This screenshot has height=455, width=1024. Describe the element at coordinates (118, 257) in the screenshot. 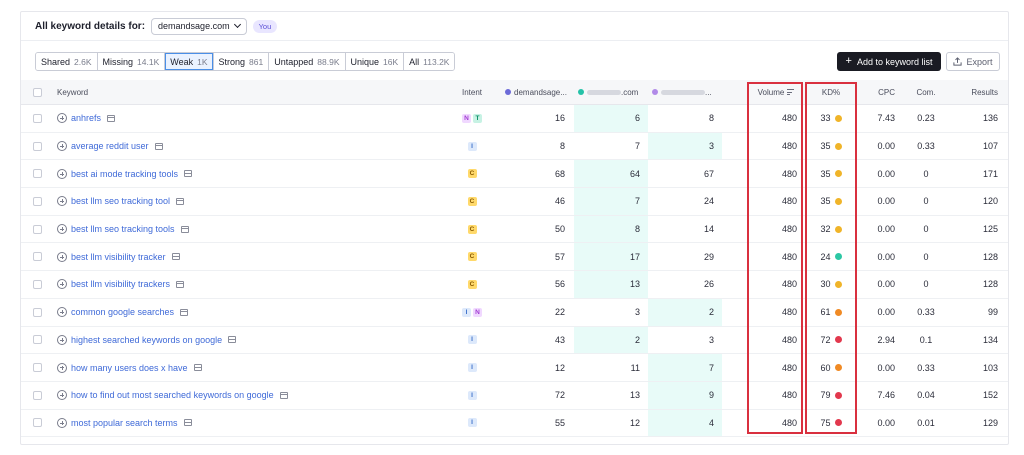

I see `keyword-link: best llm visibility tracker` at that location.